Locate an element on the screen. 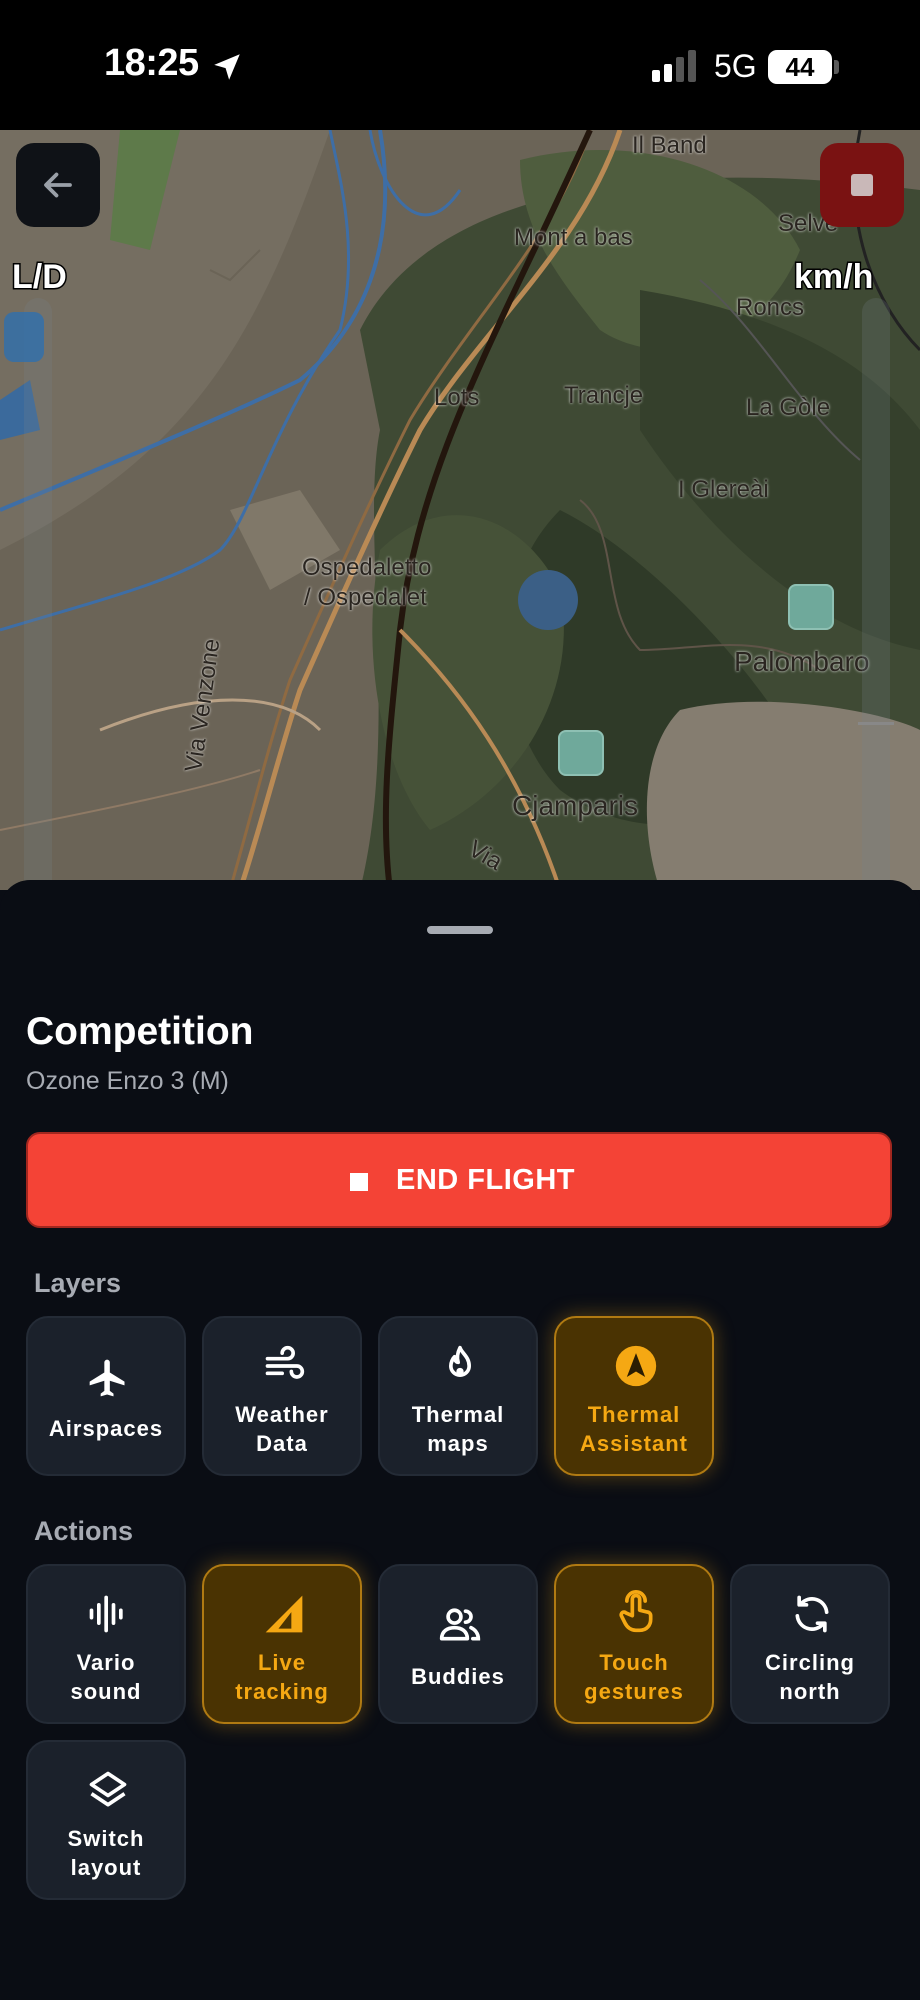 The width and height of the screenshot is (920, 2000). map-label: Il Band is located at coordinates (669, 145).